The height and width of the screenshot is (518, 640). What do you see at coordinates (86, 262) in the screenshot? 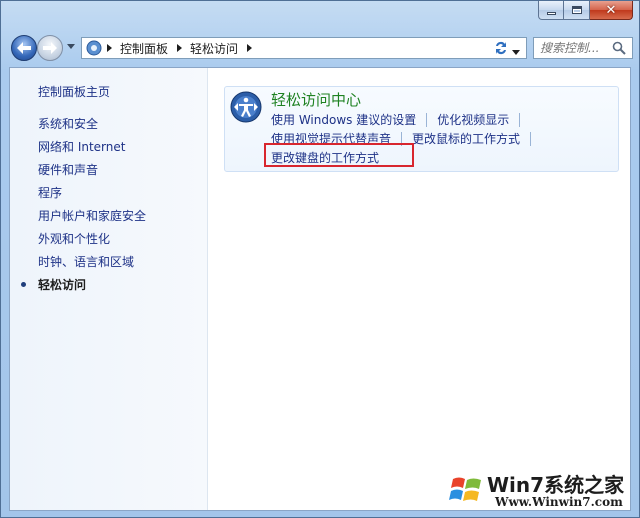
I see `sidebar-item-label: 时钟、语言和区域` at bounding box center [86, 262].